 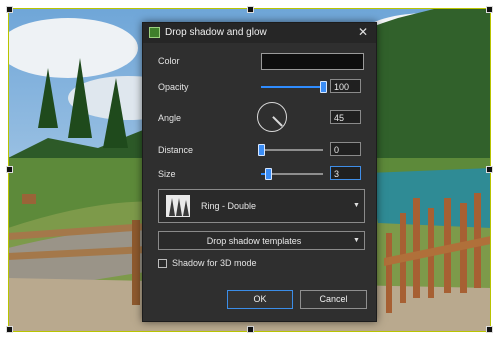 What do you see at coordinates (323, 87) in the screenshot?
I see `opacity-slider-thumb` at bounding box center [323, 87].